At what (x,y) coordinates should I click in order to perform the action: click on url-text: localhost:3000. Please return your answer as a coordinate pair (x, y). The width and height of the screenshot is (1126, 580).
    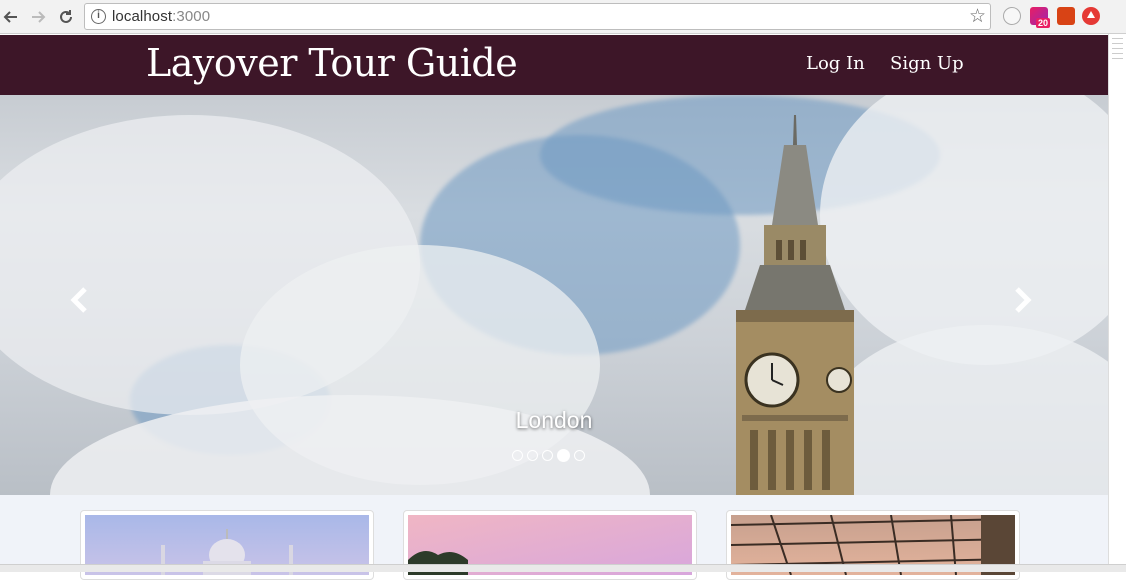
    Looking at the image, I should click on (161, 16).